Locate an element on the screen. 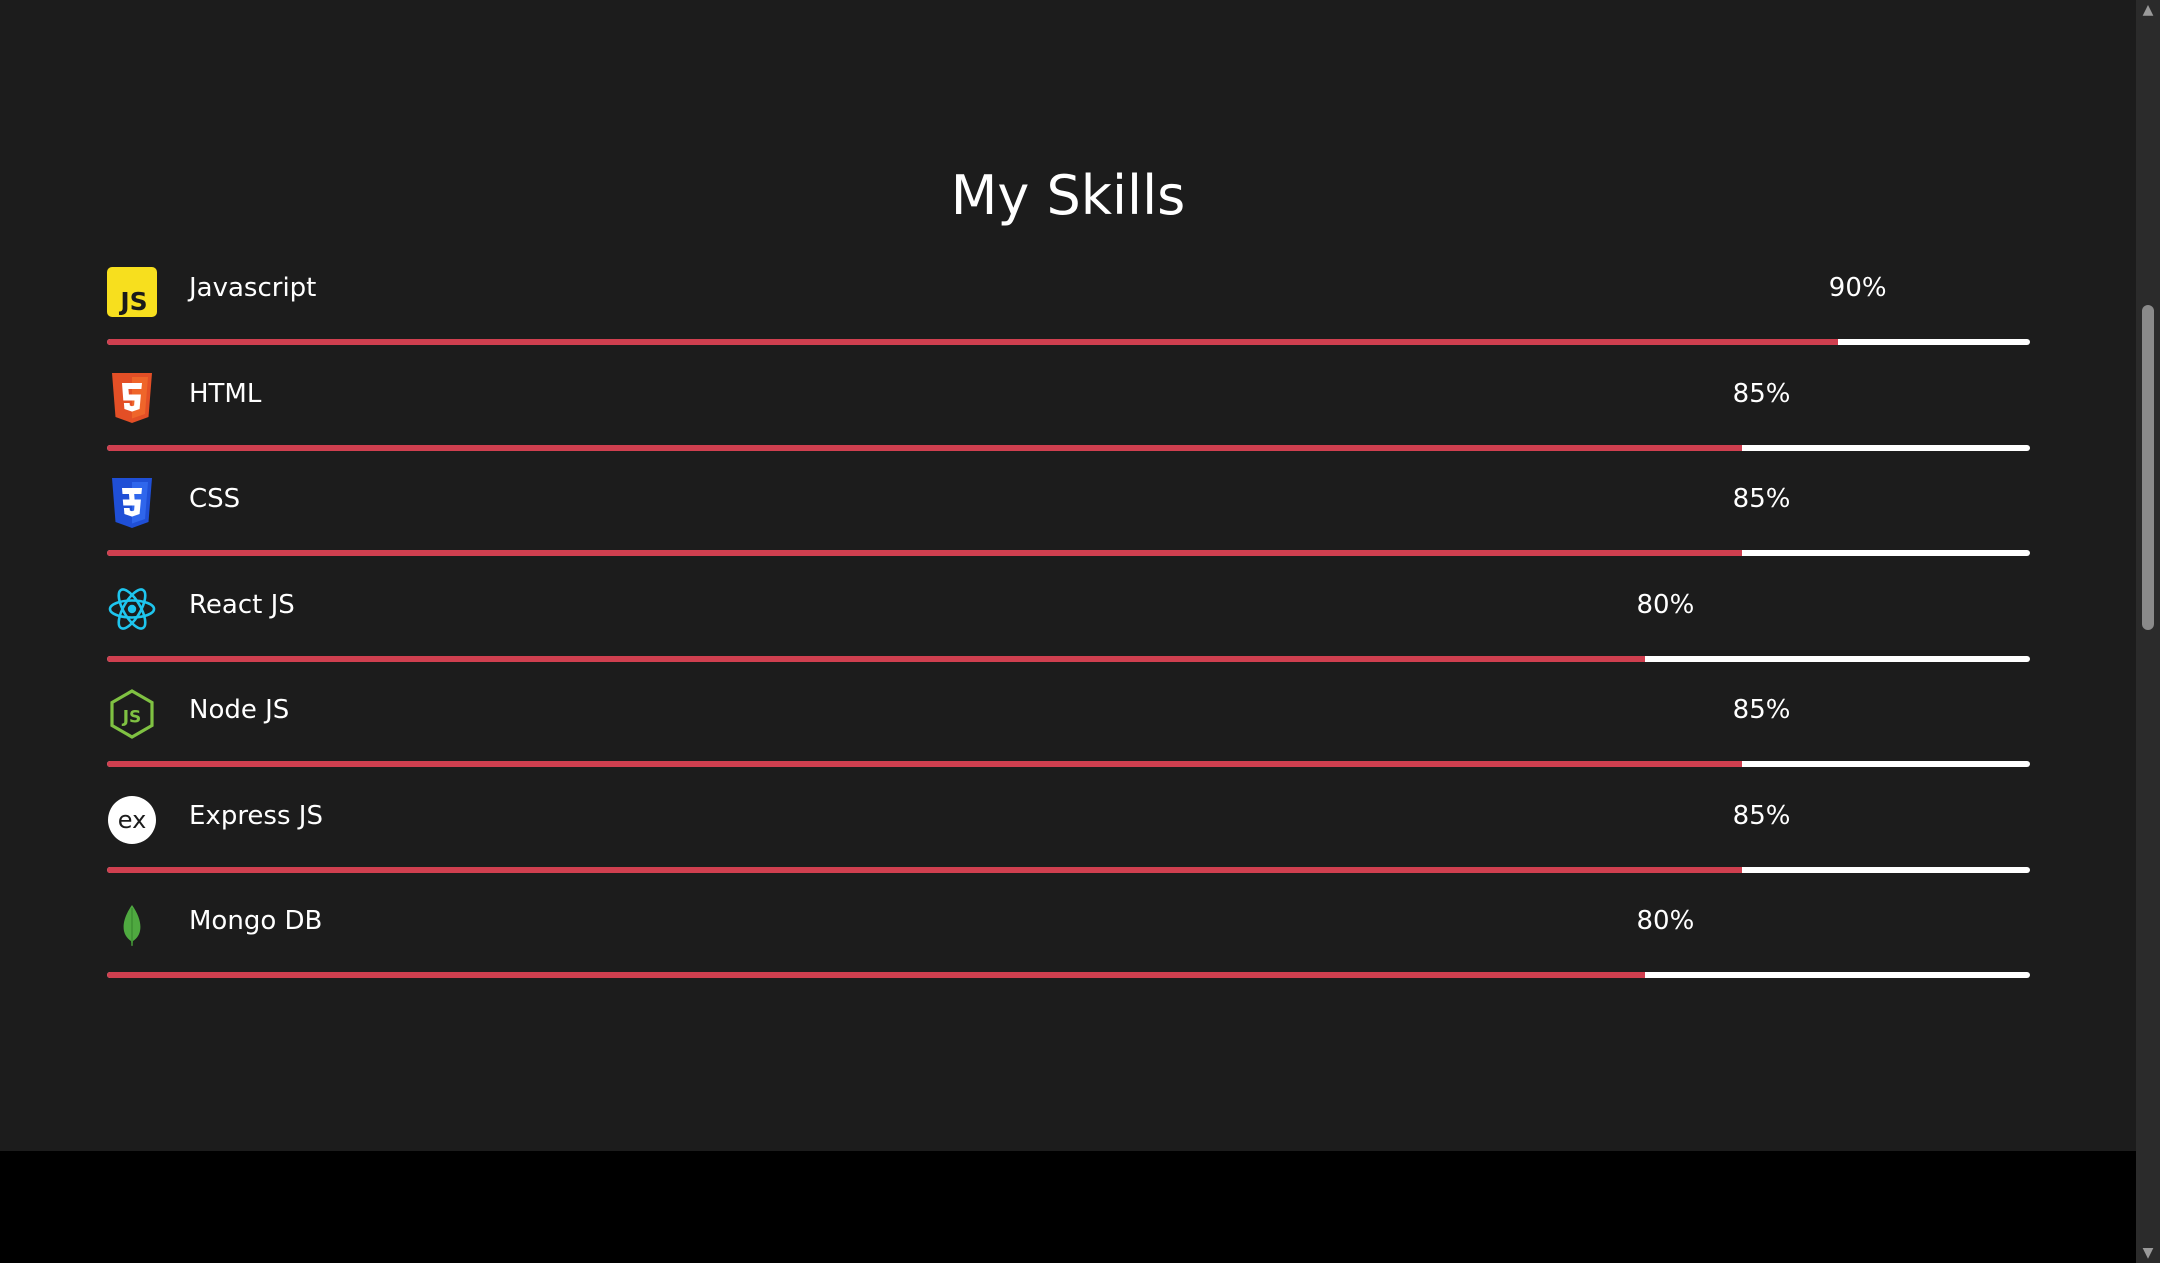 This screenshot has width=2160, height=1263. nodejs-icon: JS is located at coordinates (132, 714).